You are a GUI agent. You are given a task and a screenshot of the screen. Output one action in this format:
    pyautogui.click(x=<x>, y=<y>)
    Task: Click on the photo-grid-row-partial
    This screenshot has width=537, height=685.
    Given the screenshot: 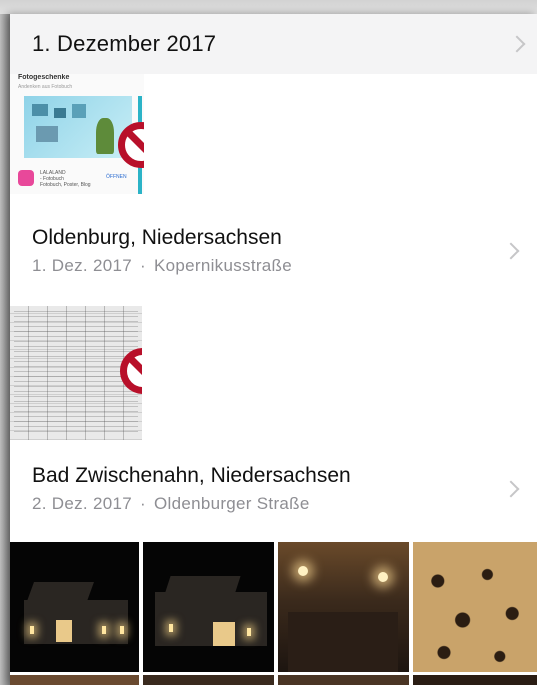 What is the action you would take?
    pyautogui.click(x=273, y=680)
    